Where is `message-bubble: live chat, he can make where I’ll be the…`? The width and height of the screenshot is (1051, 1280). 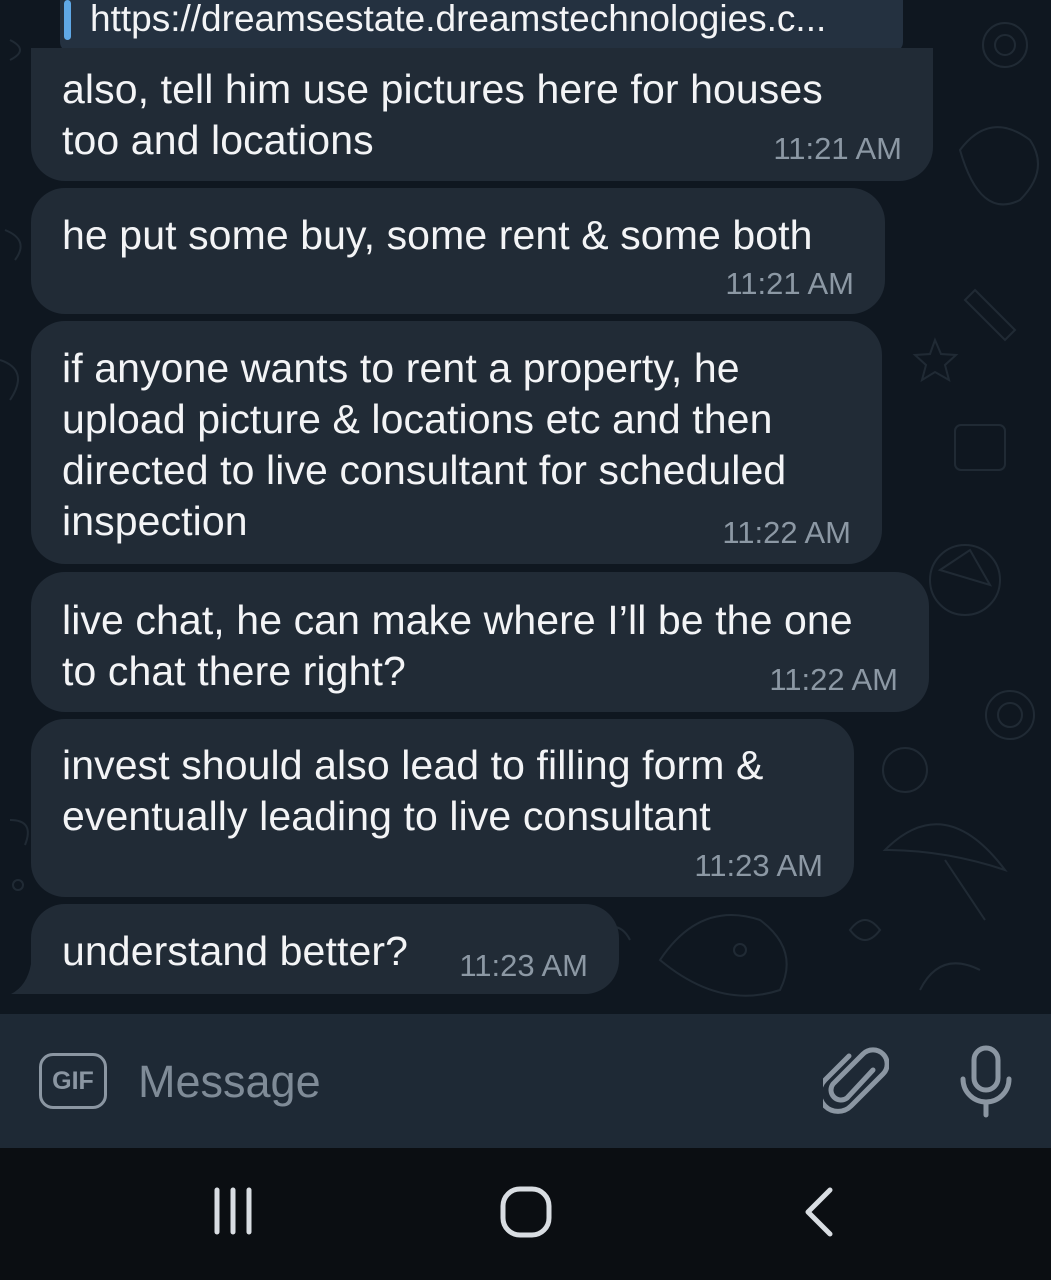 message-bubble: live chat, he can make where I’ll be the… is located at coordinates (480, 642).